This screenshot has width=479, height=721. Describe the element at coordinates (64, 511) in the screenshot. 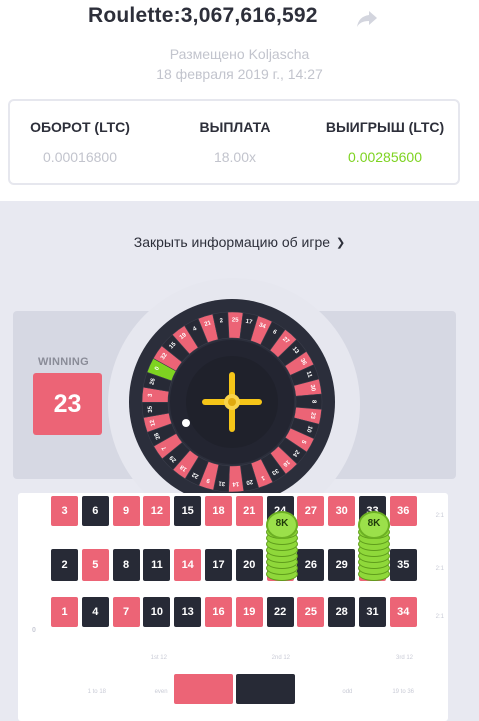

I see `number-cell: 3` at that location.